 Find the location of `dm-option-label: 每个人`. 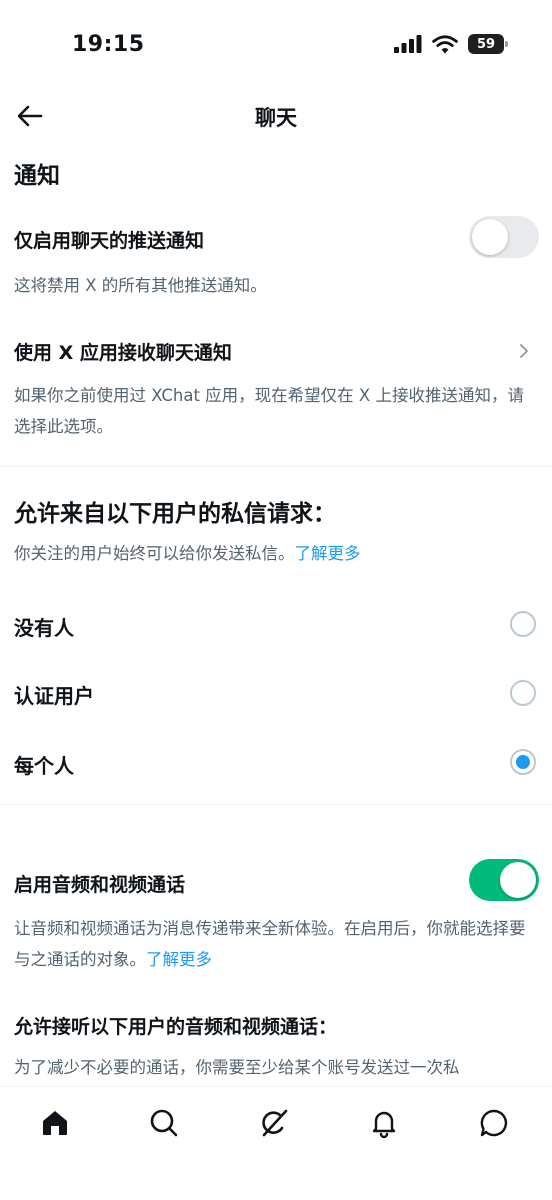

dm-option-label: 每个人 is located at coordinates (44, 764).